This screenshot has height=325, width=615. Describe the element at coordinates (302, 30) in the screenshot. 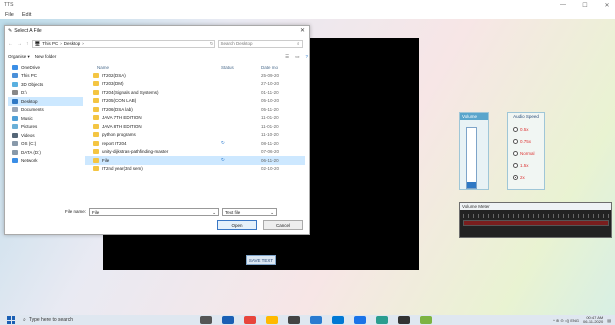

I see `dialog-close-icon: ✕` at that location.